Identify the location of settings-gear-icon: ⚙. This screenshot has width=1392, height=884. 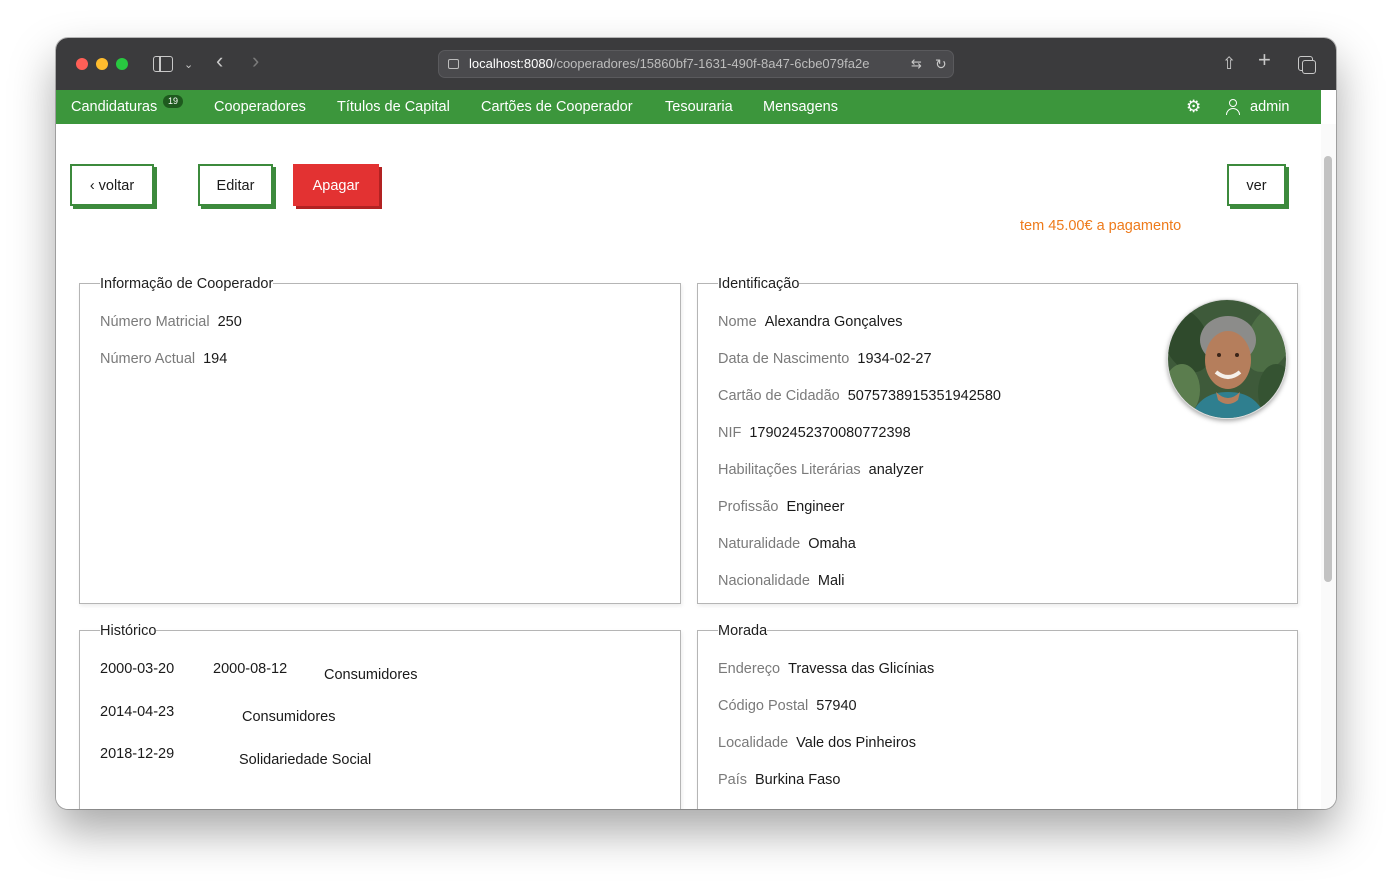
(1193, 107).